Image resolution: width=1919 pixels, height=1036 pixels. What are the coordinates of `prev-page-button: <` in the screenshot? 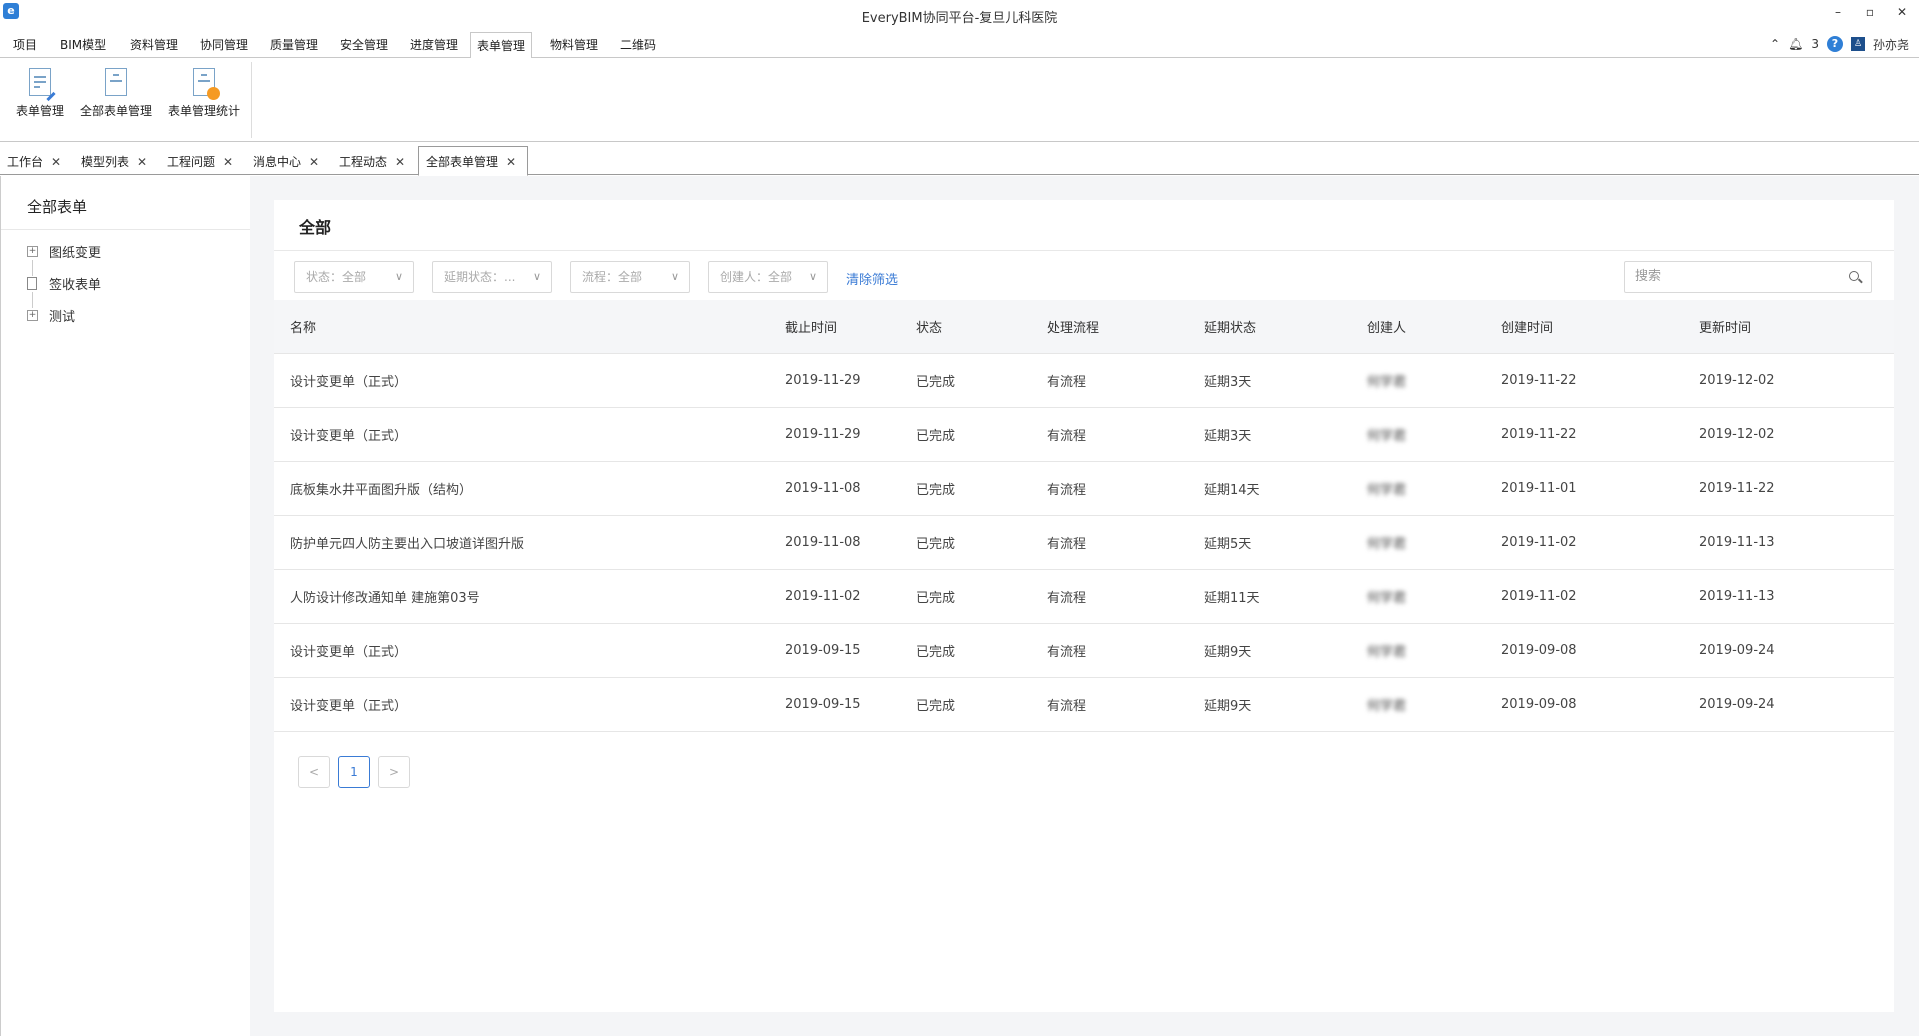 It's located at (314, 772).